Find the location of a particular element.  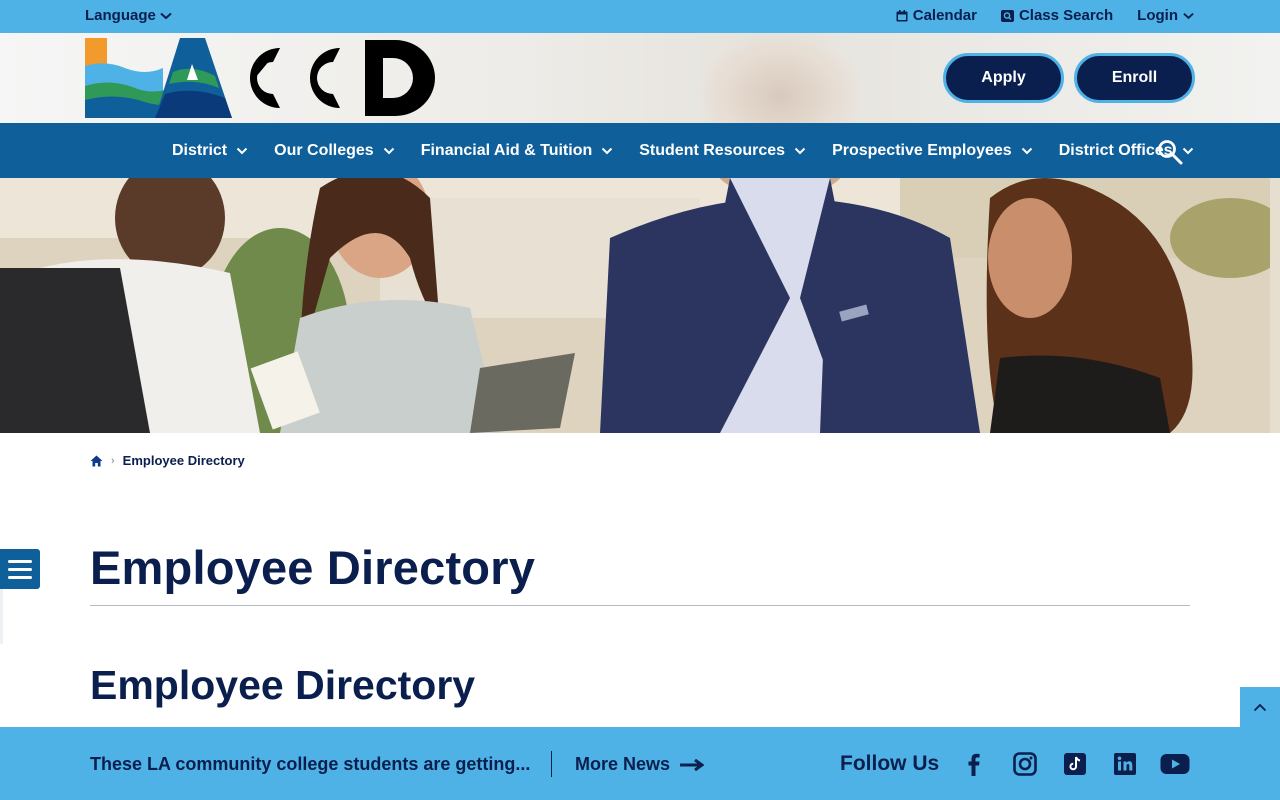

more-news-label: More News is located at coordinates (623, 764).